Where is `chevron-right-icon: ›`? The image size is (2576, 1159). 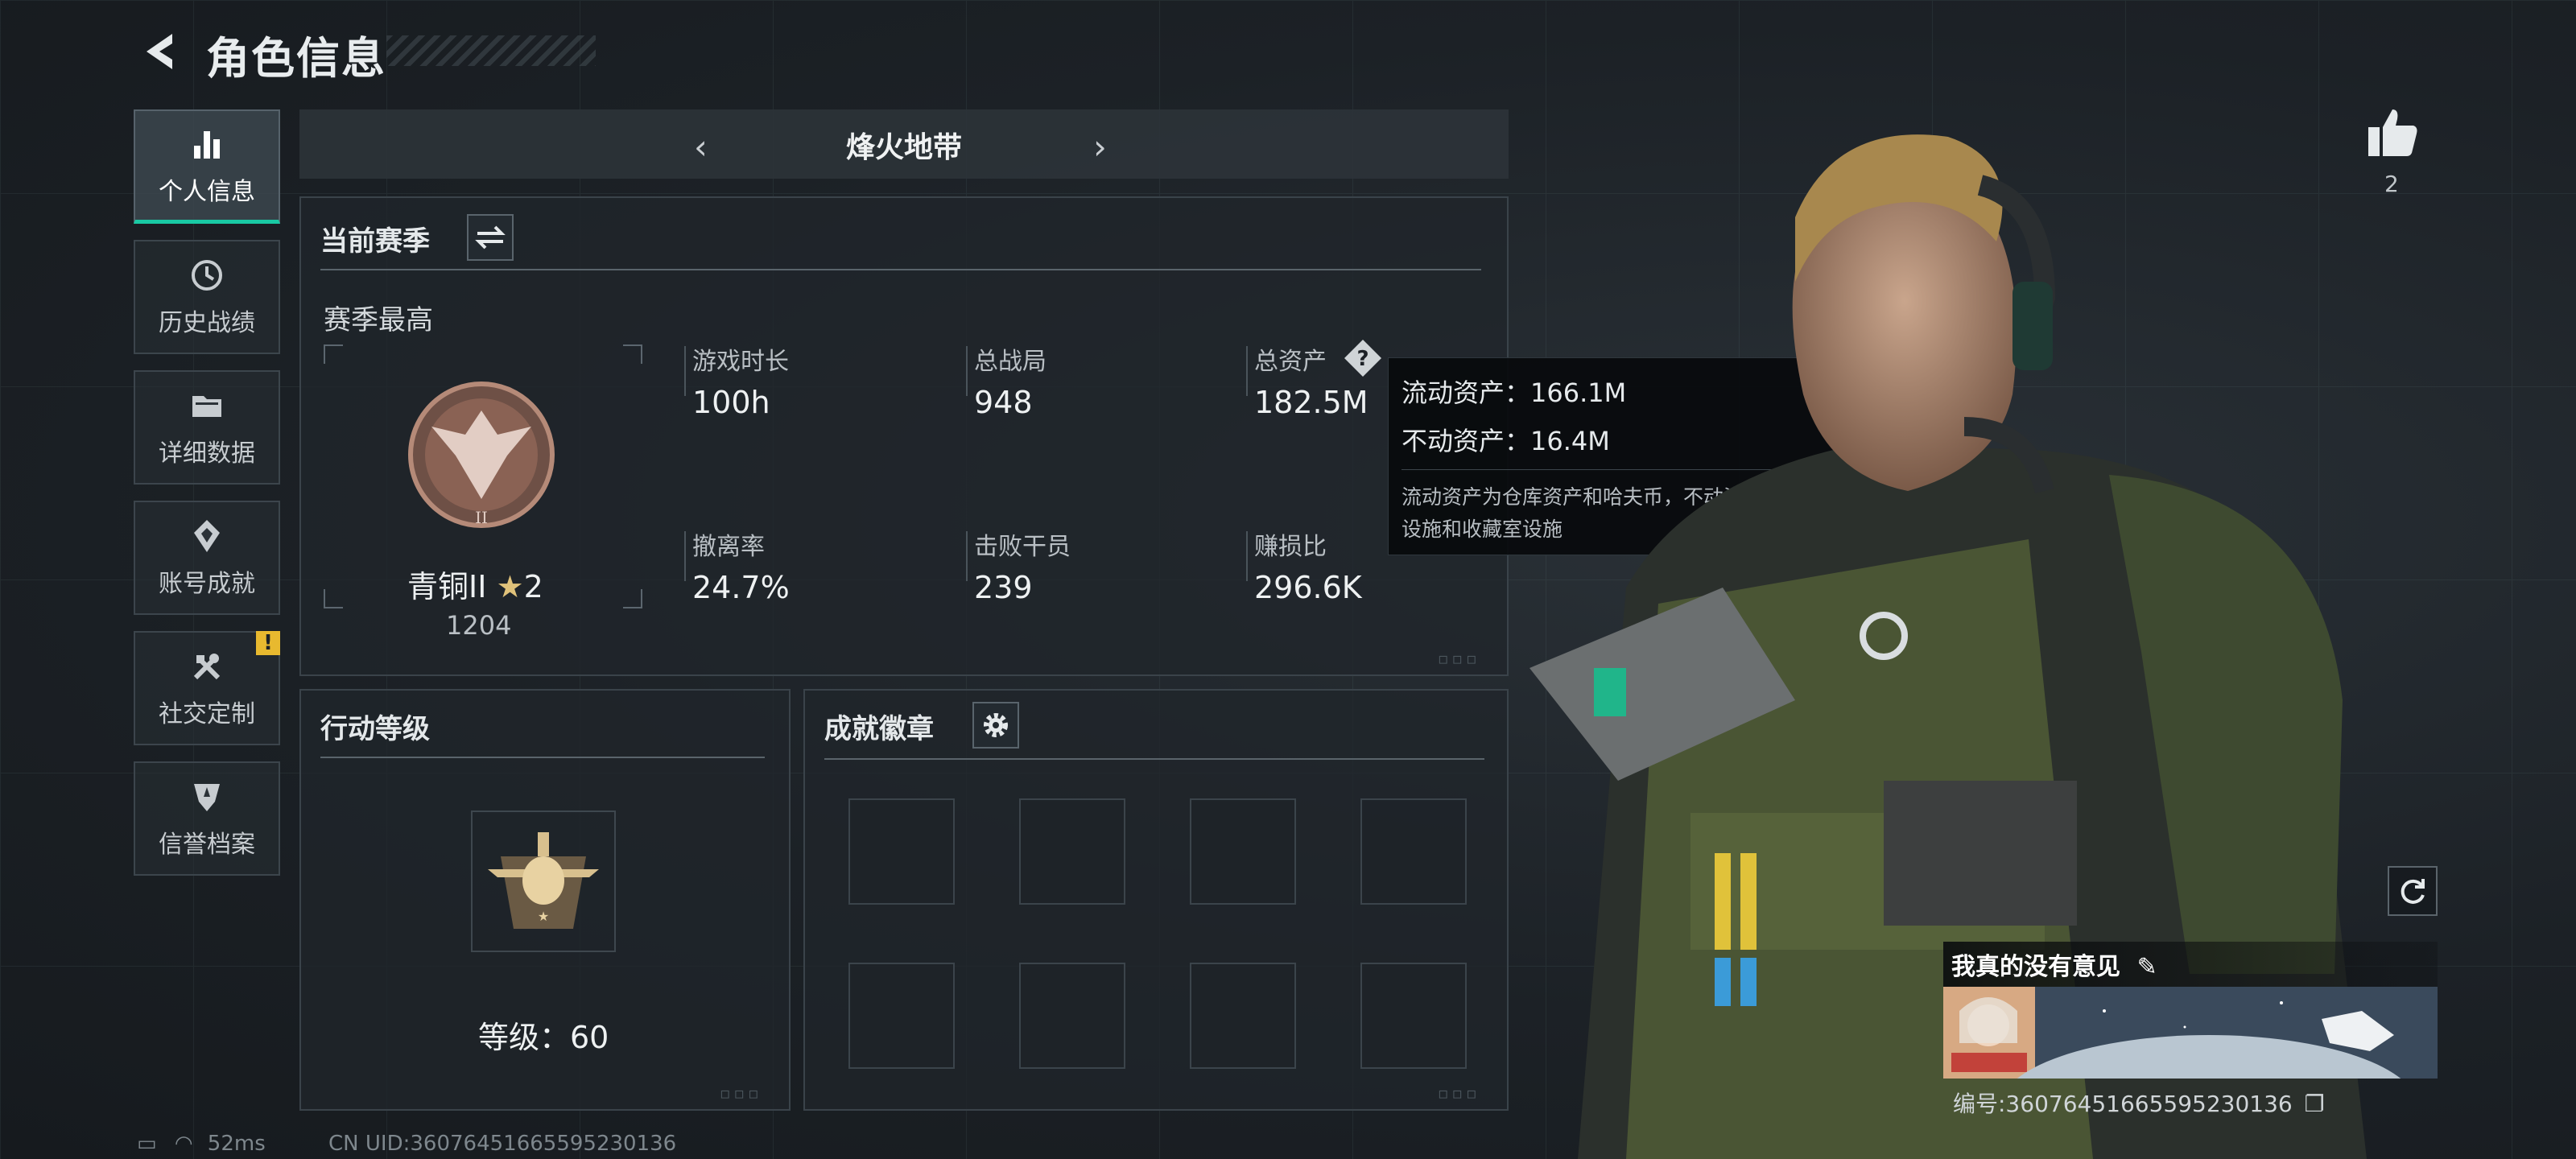
chevron-right-icon: › is located at coordinates (1100, 147).